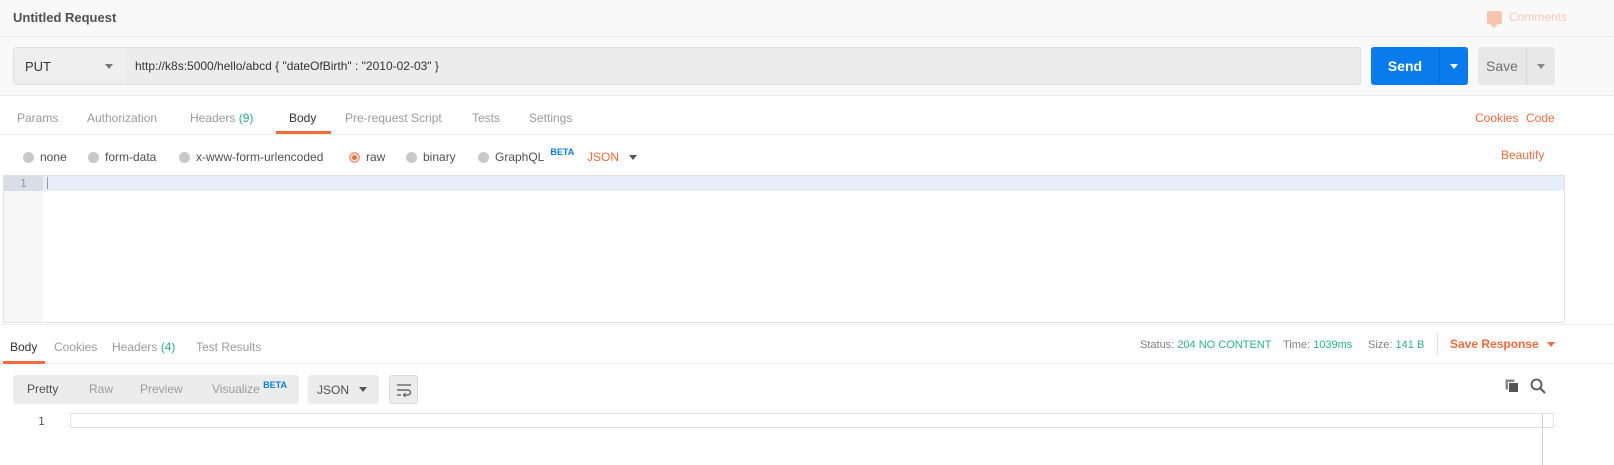 Image resolution: width=1614 pixels, height=465 pixels. What do you see at coordinates (23, 183) in the screenshot?
I see `line-number: 1` at bounding box center [23, 183].